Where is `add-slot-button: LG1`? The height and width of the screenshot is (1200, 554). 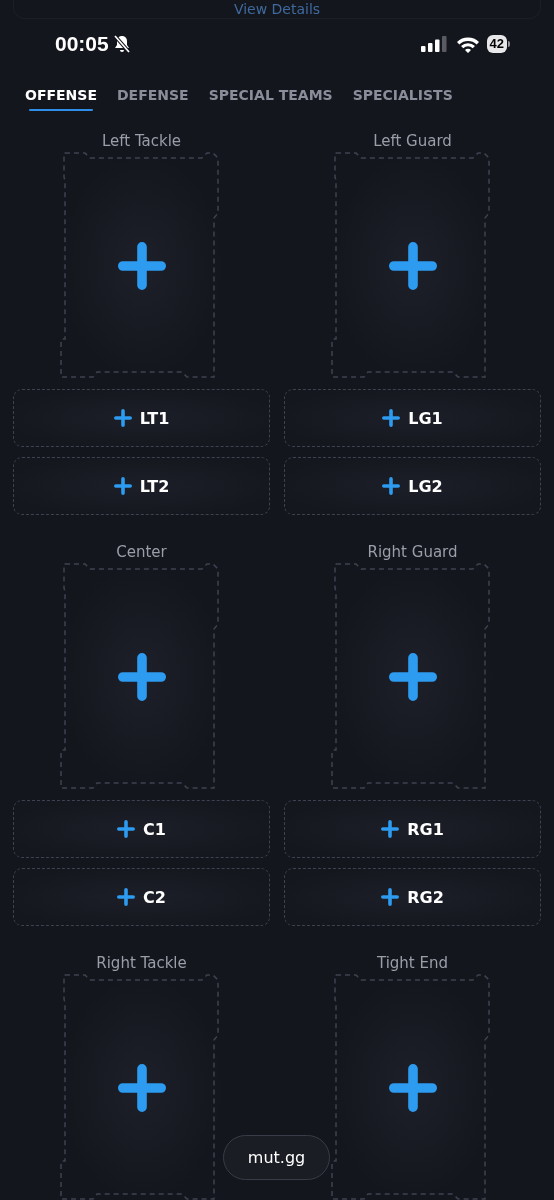
add-slot-button: LG1 is located at coordinates (412, 418).